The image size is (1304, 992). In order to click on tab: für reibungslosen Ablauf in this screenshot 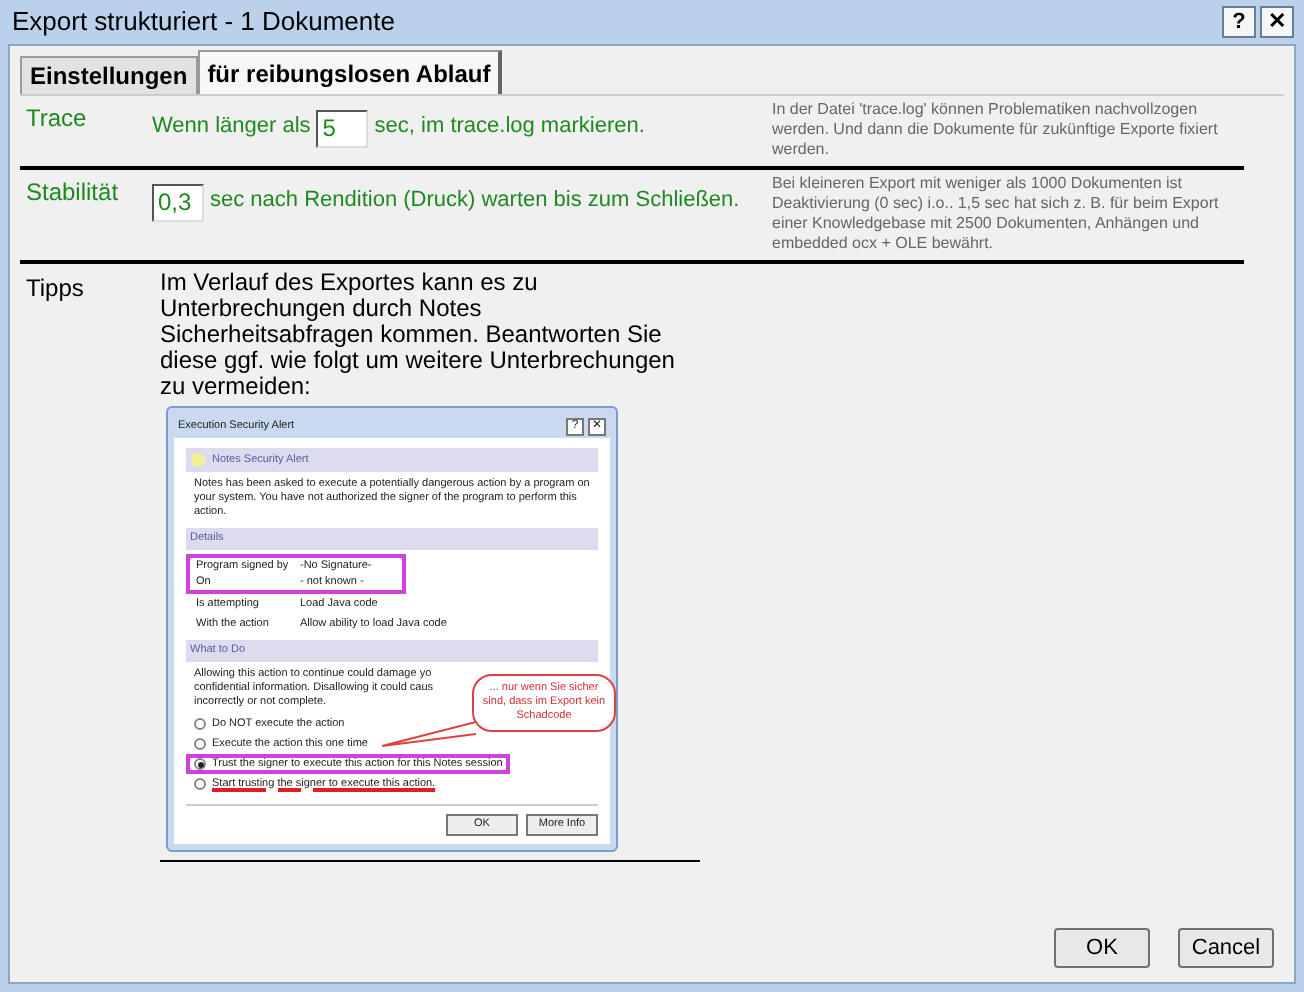, I will do `click(350, 72)`.